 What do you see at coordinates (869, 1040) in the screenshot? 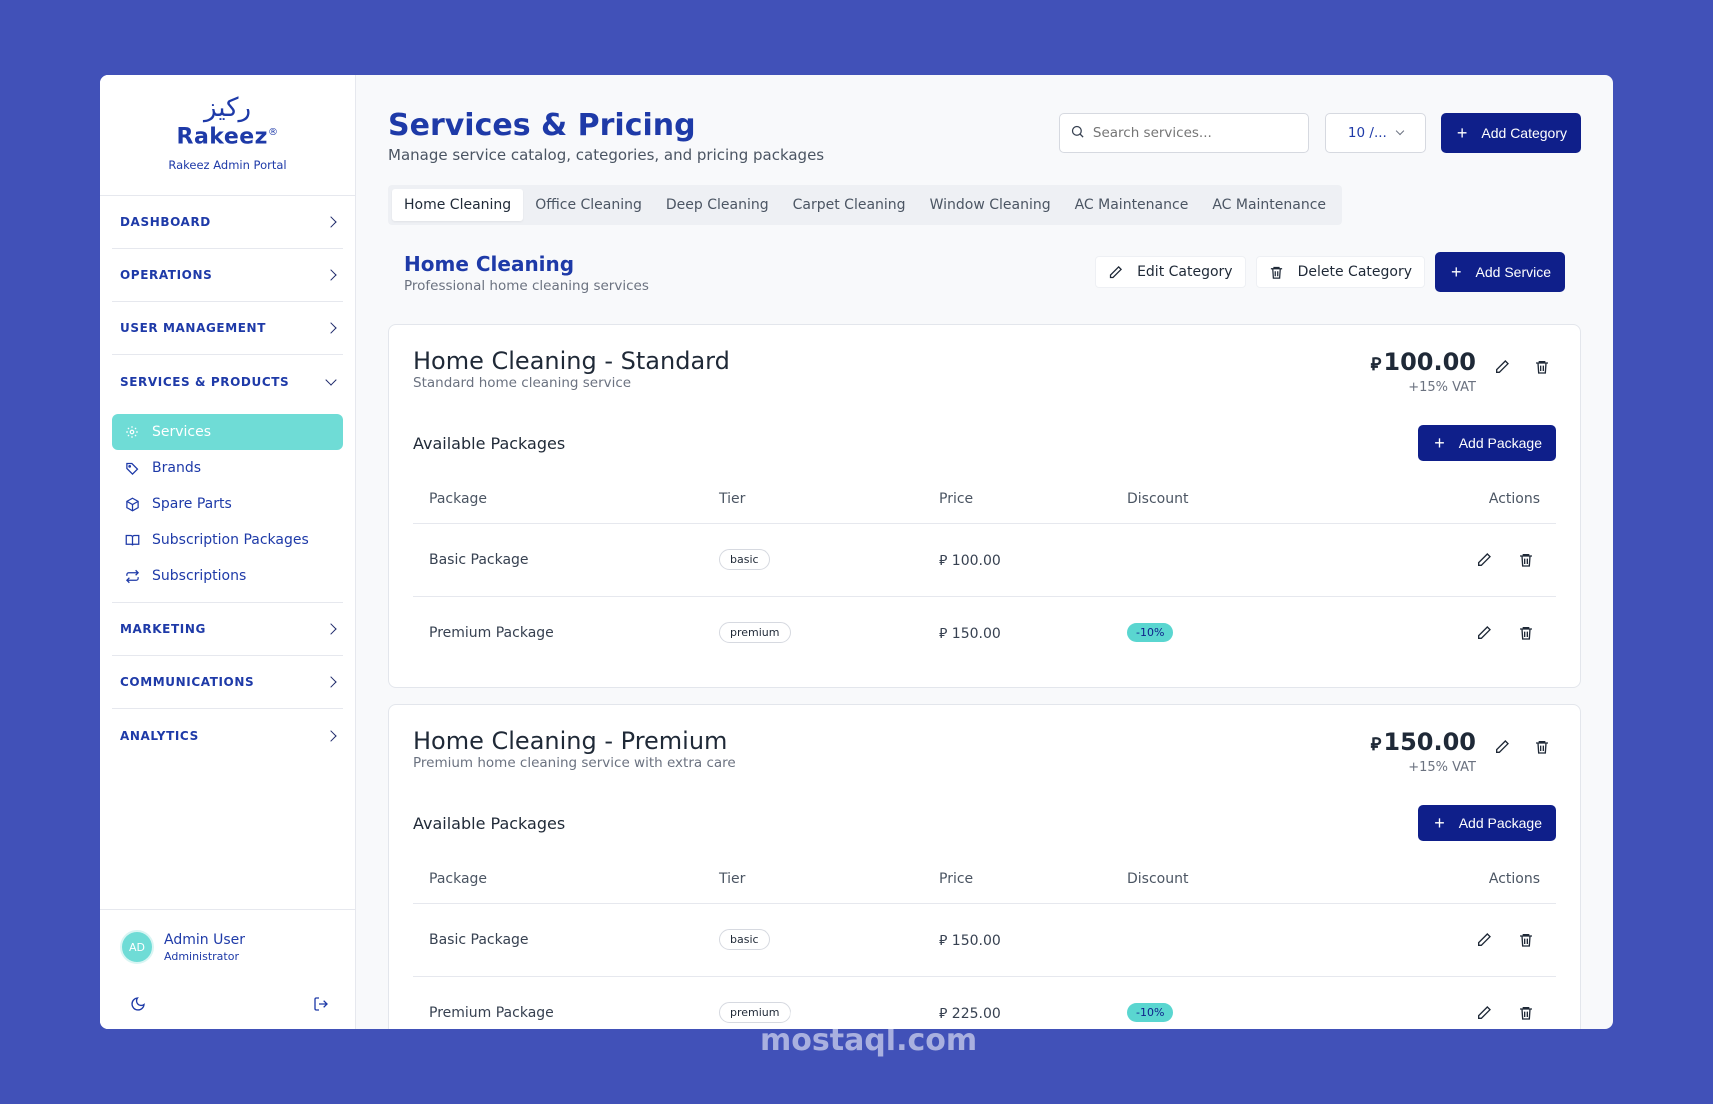
I see `watermark-latin: mostaql.com` at bounding box center [869, 1040].